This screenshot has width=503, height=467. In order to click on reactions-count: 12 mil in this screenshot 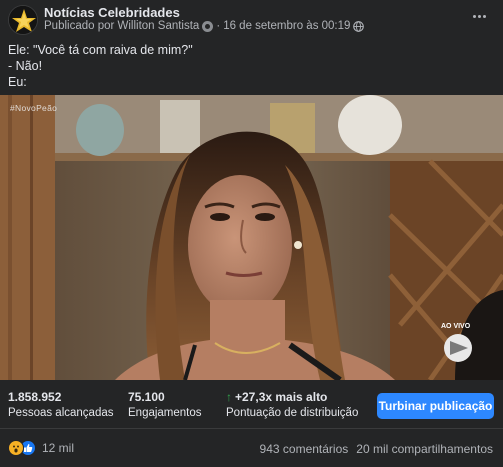, I will do `click(58, 448)`.